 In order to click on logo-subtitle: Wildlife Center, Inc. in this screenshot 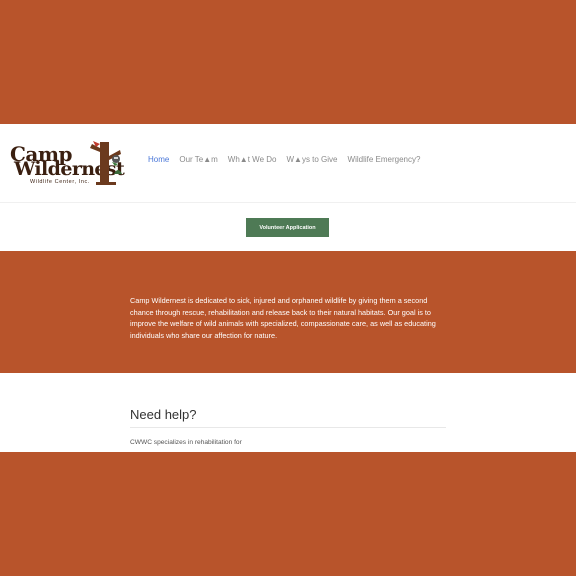, I will do `click(60, 182)`.